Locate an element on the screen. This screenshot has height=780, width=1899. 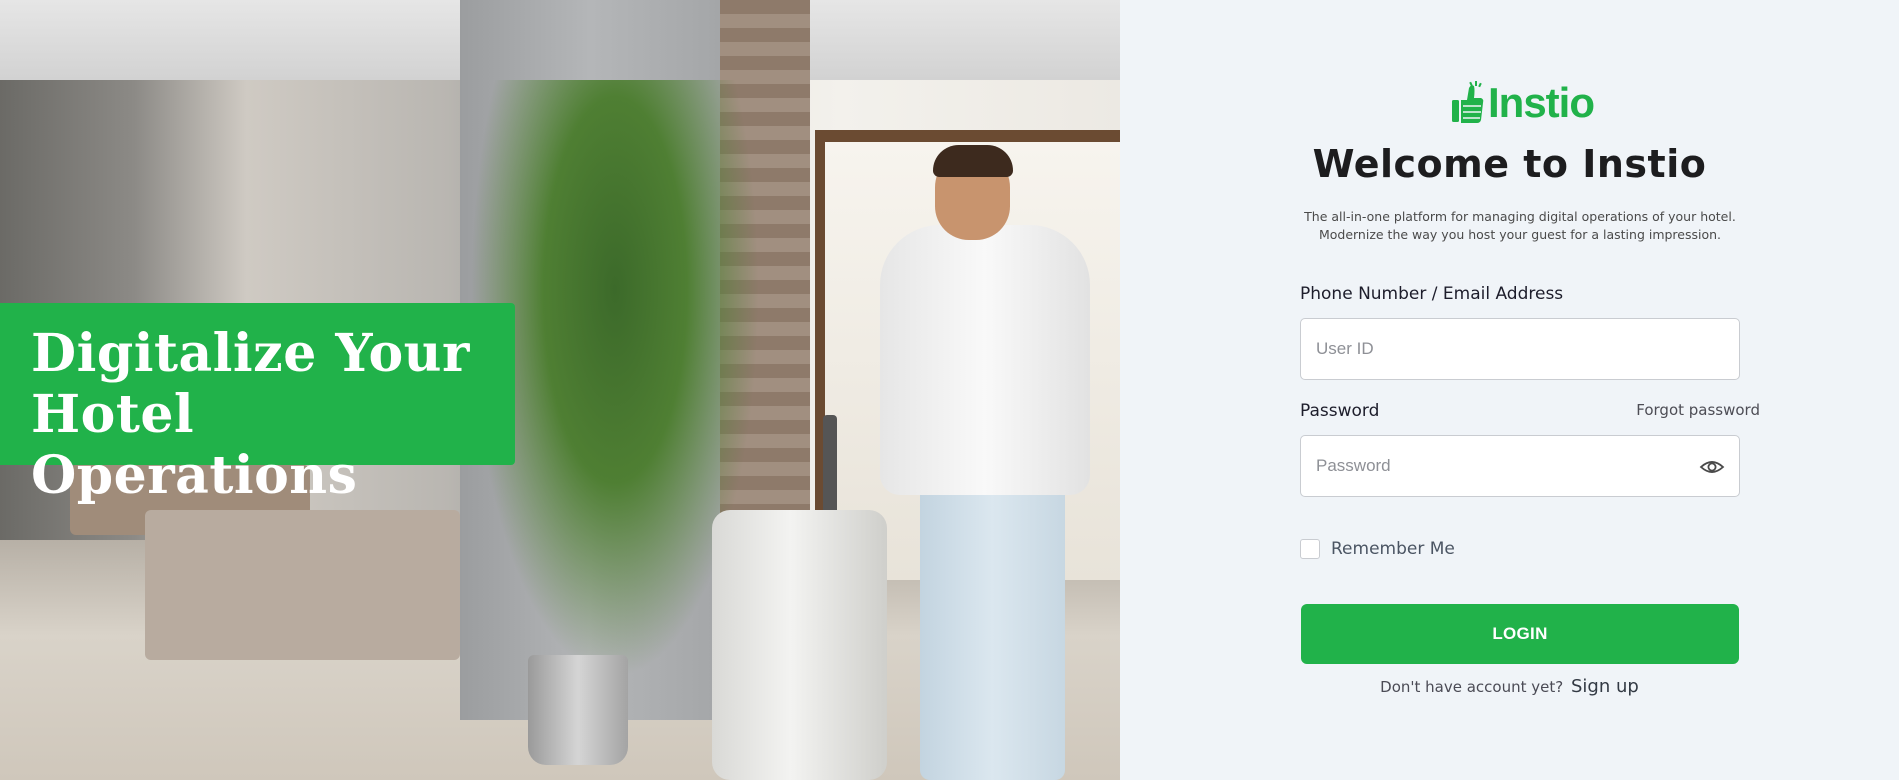
page-title: Welcome to Instio is located at coordinates (1509, 164).